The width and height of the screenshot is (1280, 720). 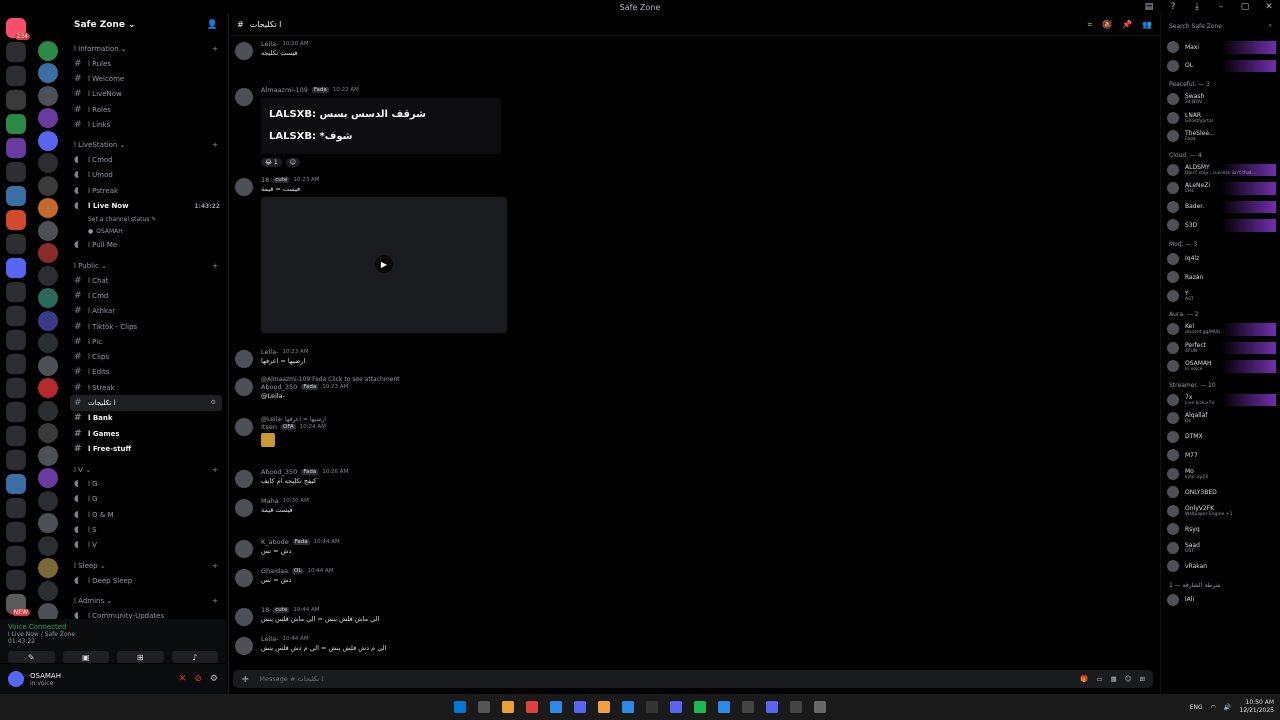 What do you see at coordinates (146, 159) in the screenshot?
I see `channel-item: ◖ ا Cmod` at bounding box center [146, 159].